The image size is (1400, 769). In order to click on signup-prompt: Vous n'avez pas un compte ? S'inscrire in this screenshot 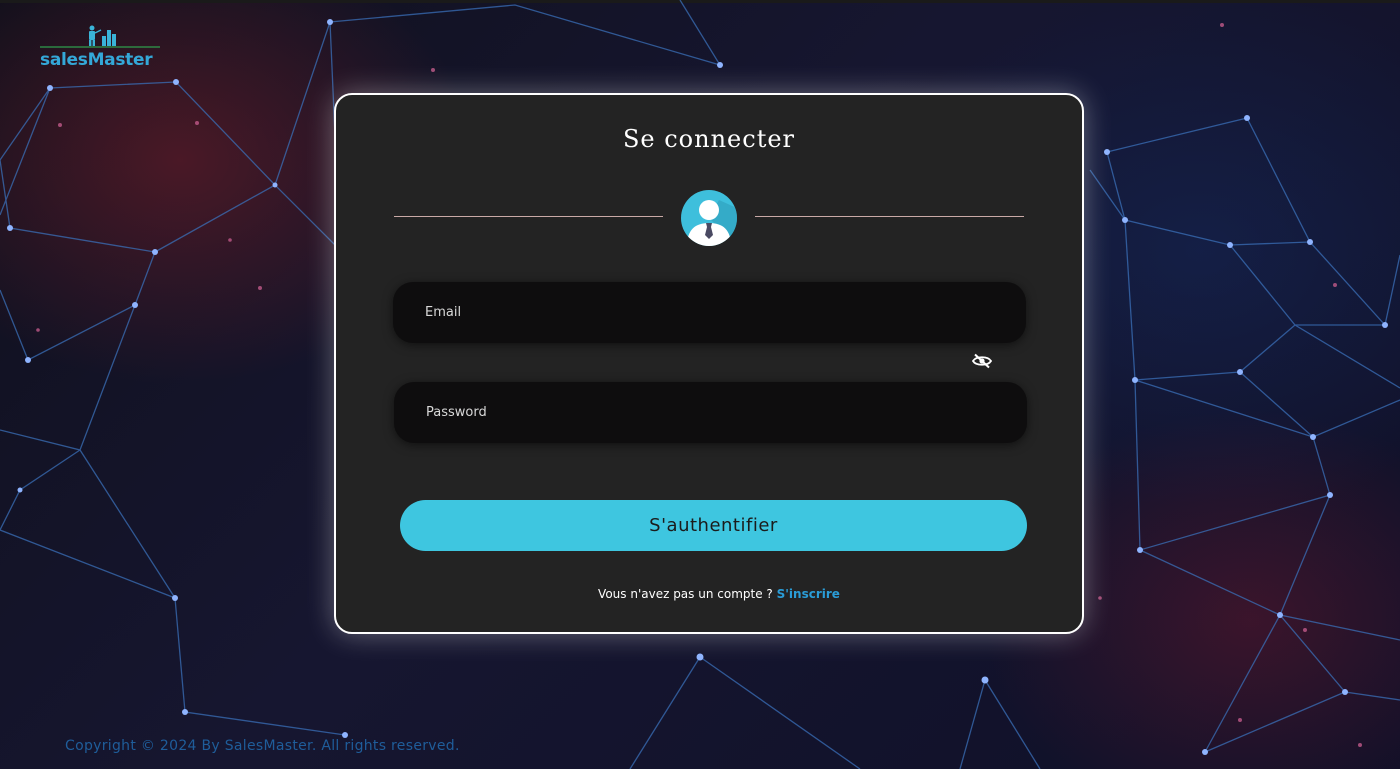, I will do `click(719, 594)`.